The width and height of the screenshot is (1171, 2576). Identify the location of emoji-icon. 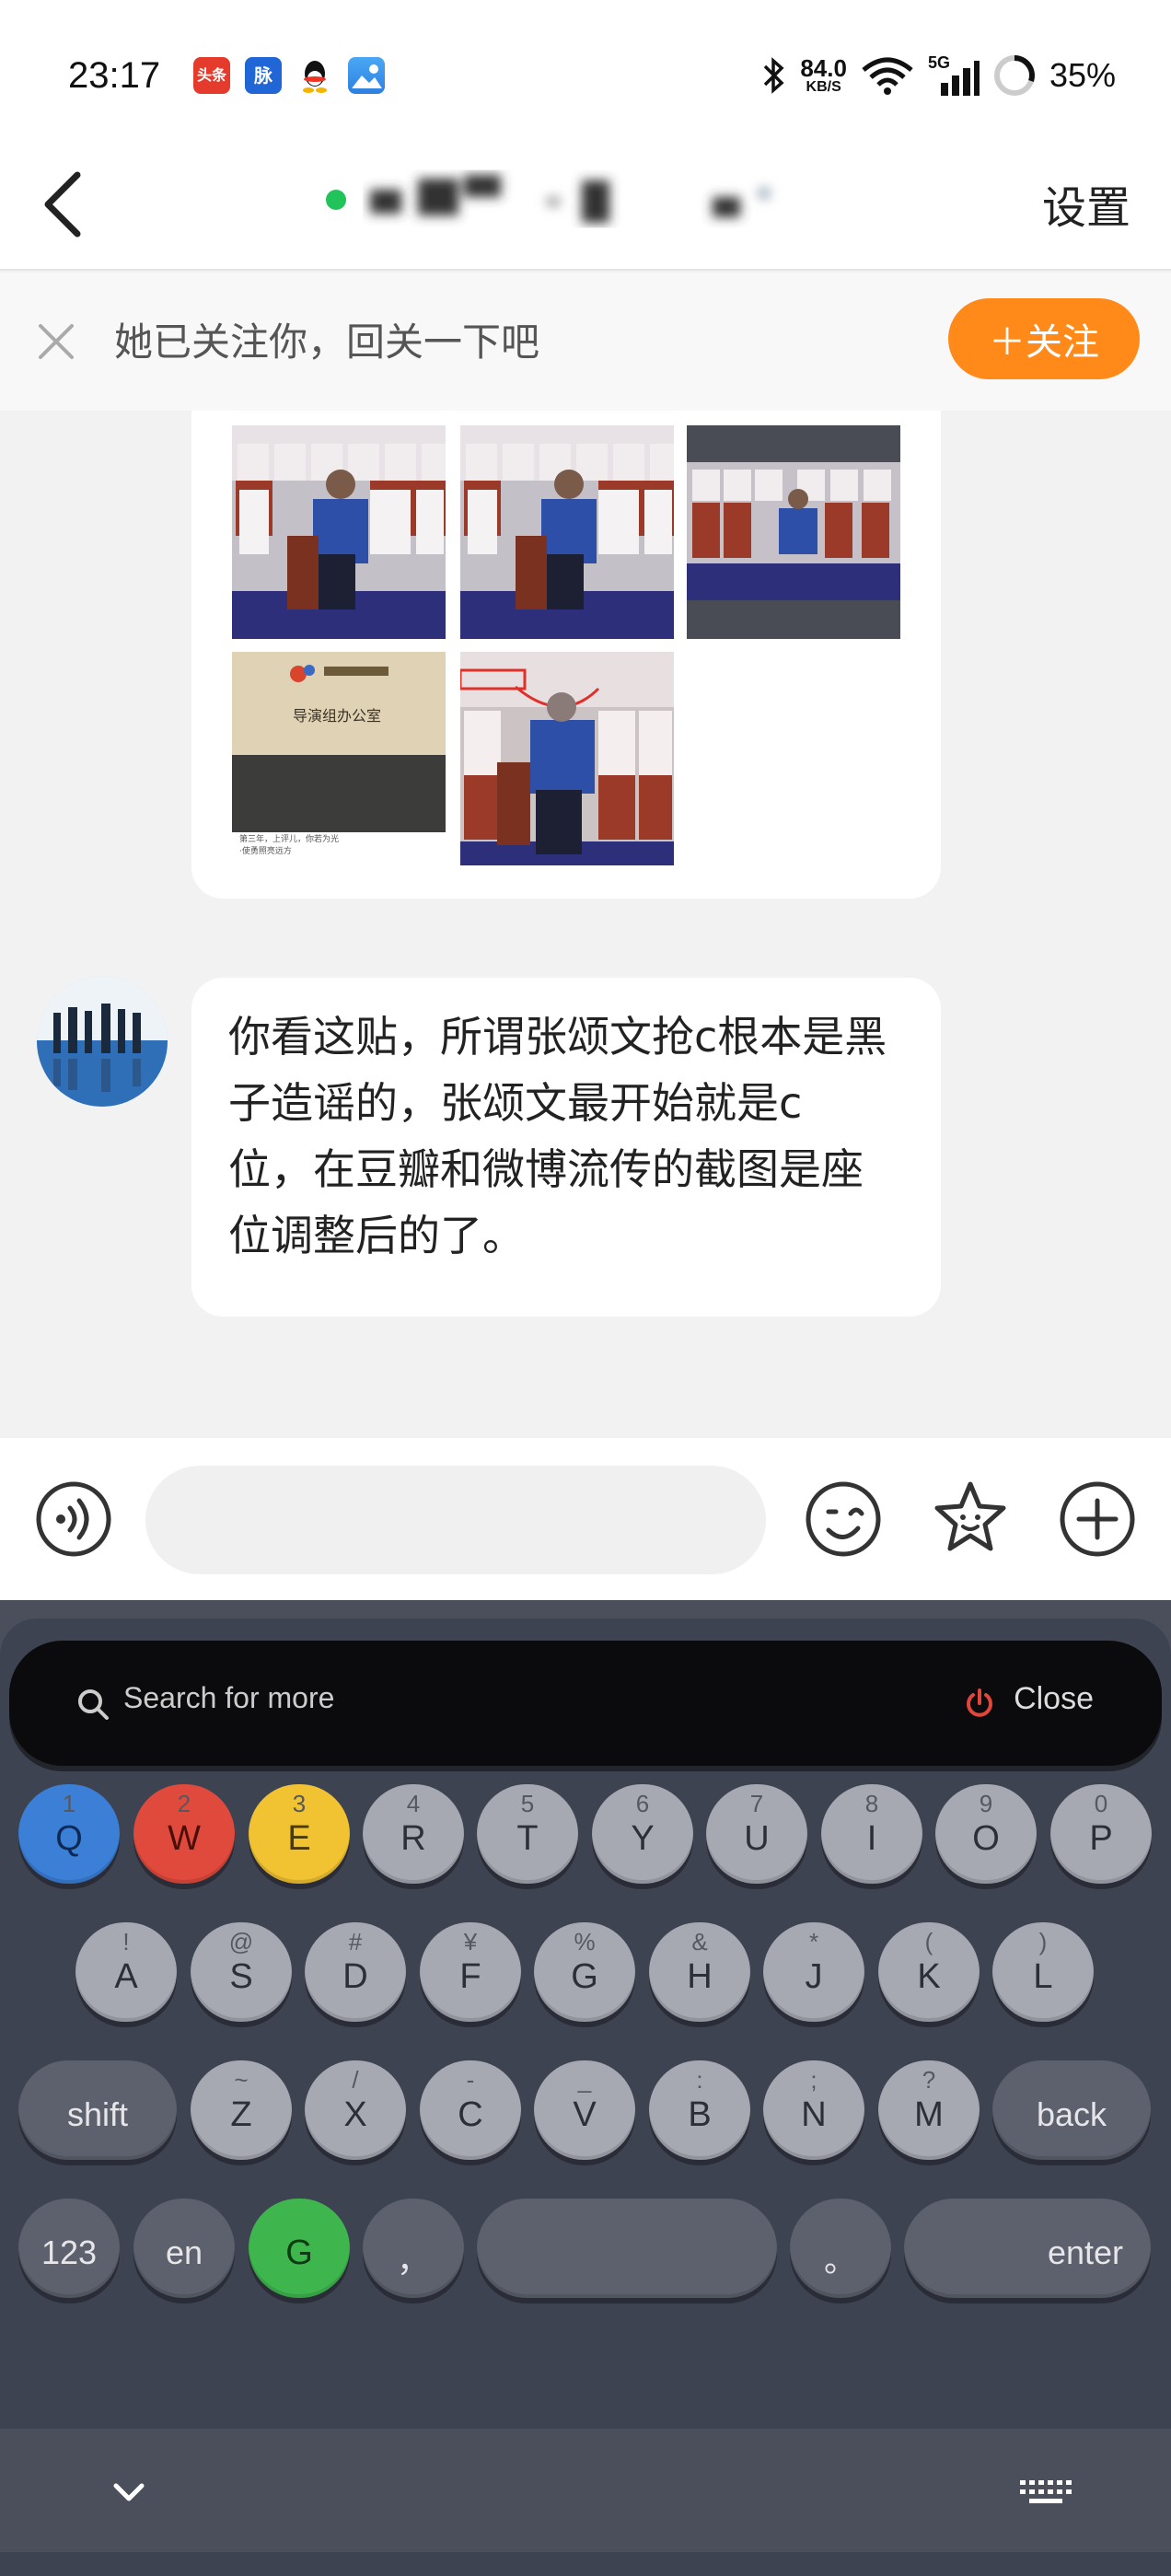
(844, 1519).